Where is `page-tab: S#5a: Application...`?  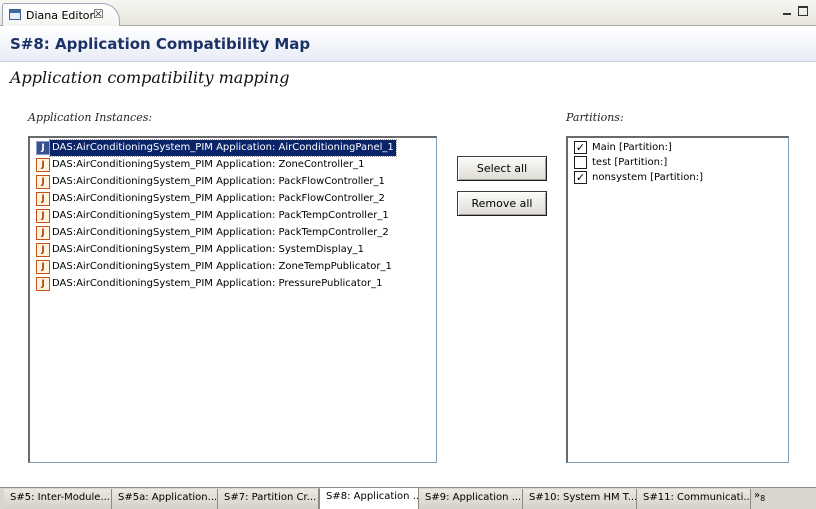 page-tab: S#5a: Application... is located at coordinates (165, 499).